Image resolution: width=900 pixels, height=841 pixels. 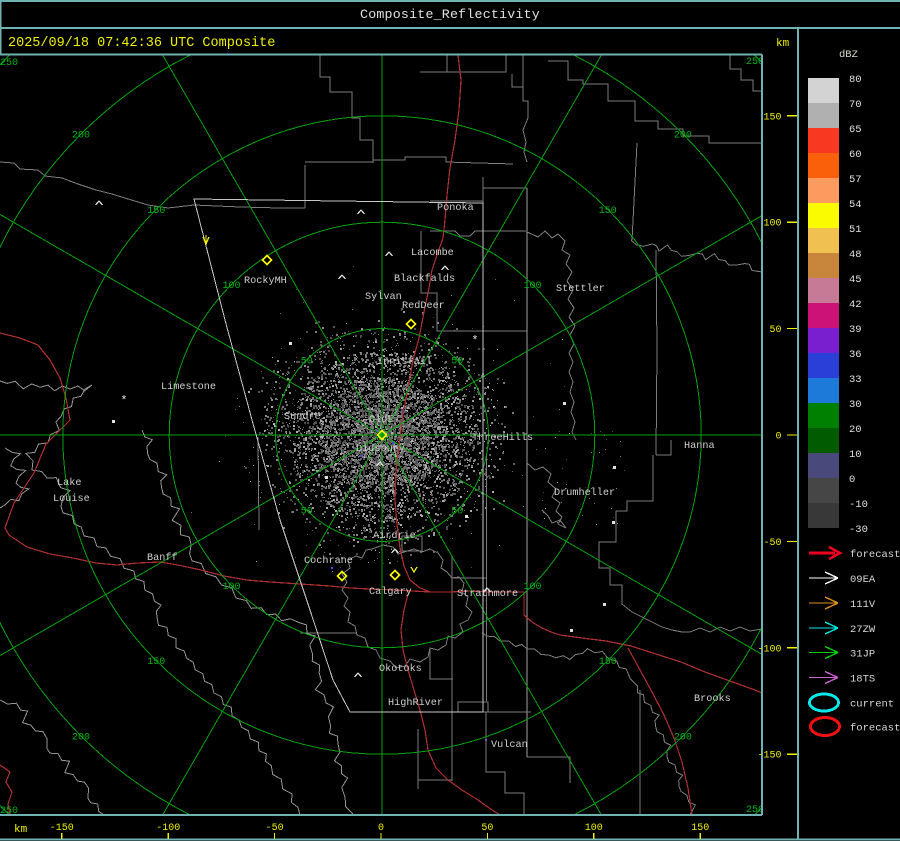 What do you see at coordinates (328, 561) in the screenshot?
I see `svg-text: Cochrane` at bounding box center [328, 561].